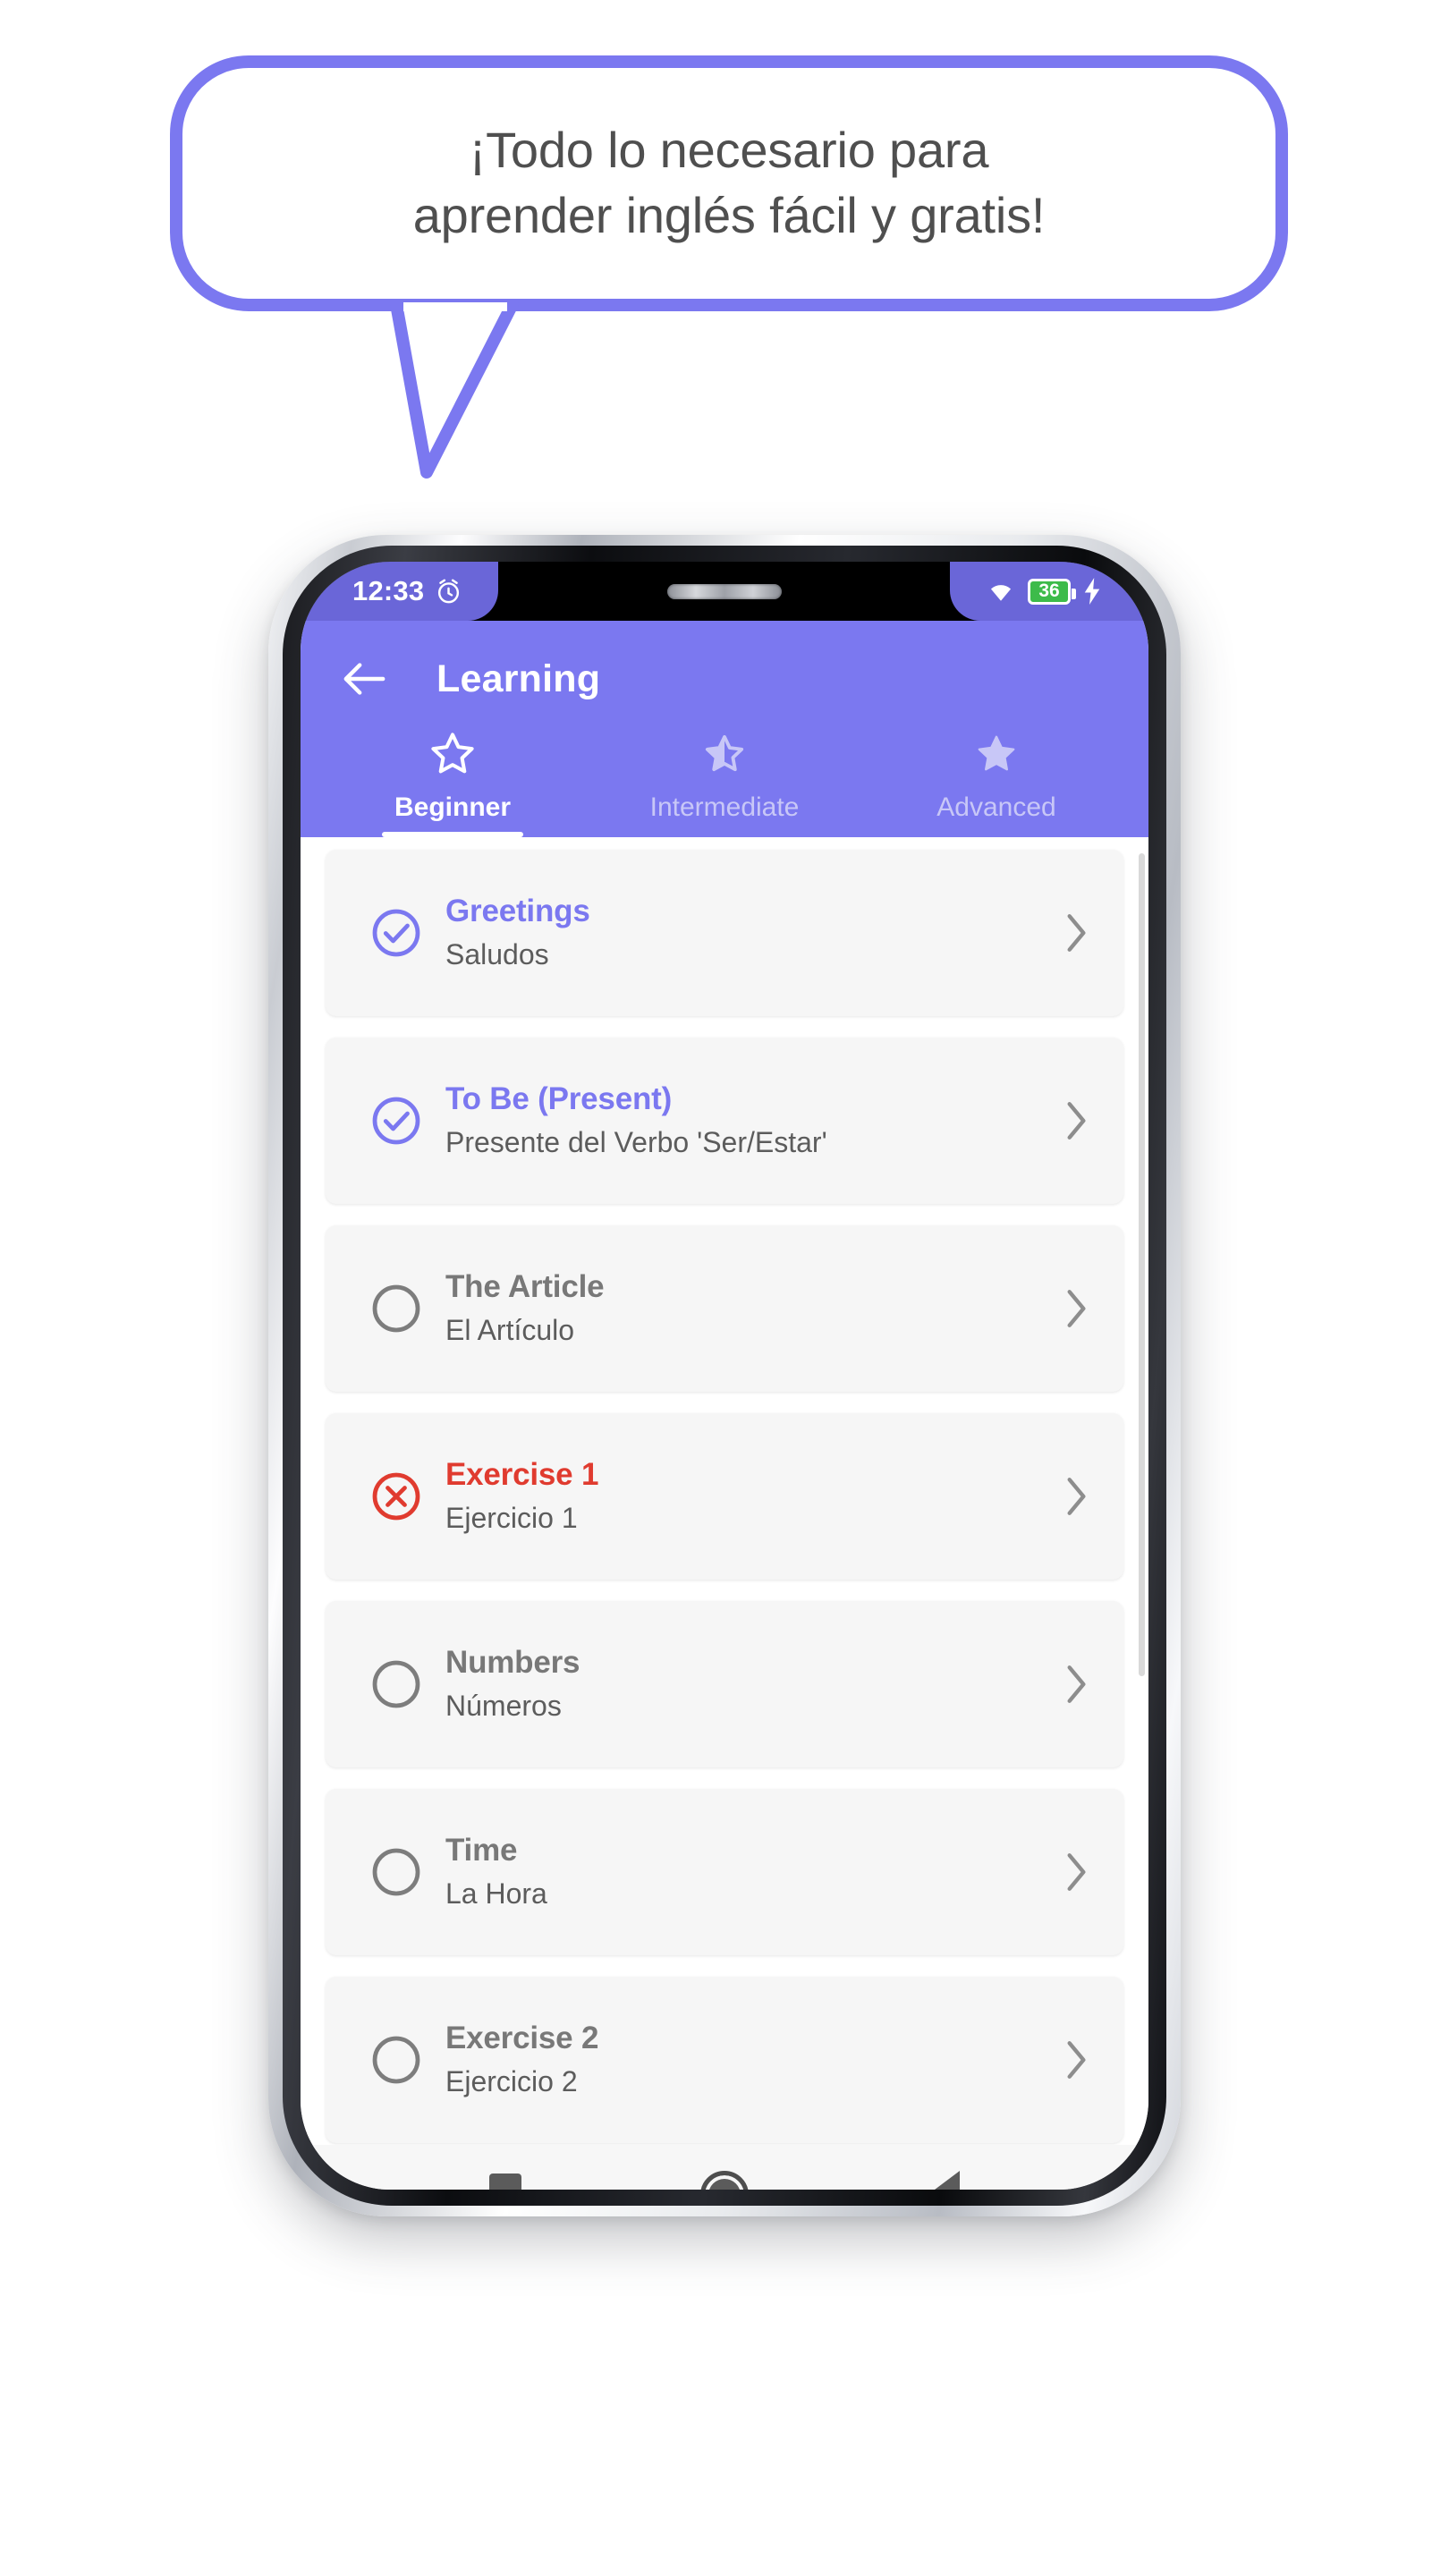 The width and height of the screenshot is (1449, 2576). I want to click on list-item-text: Time La Hora, so click(748, 1872).